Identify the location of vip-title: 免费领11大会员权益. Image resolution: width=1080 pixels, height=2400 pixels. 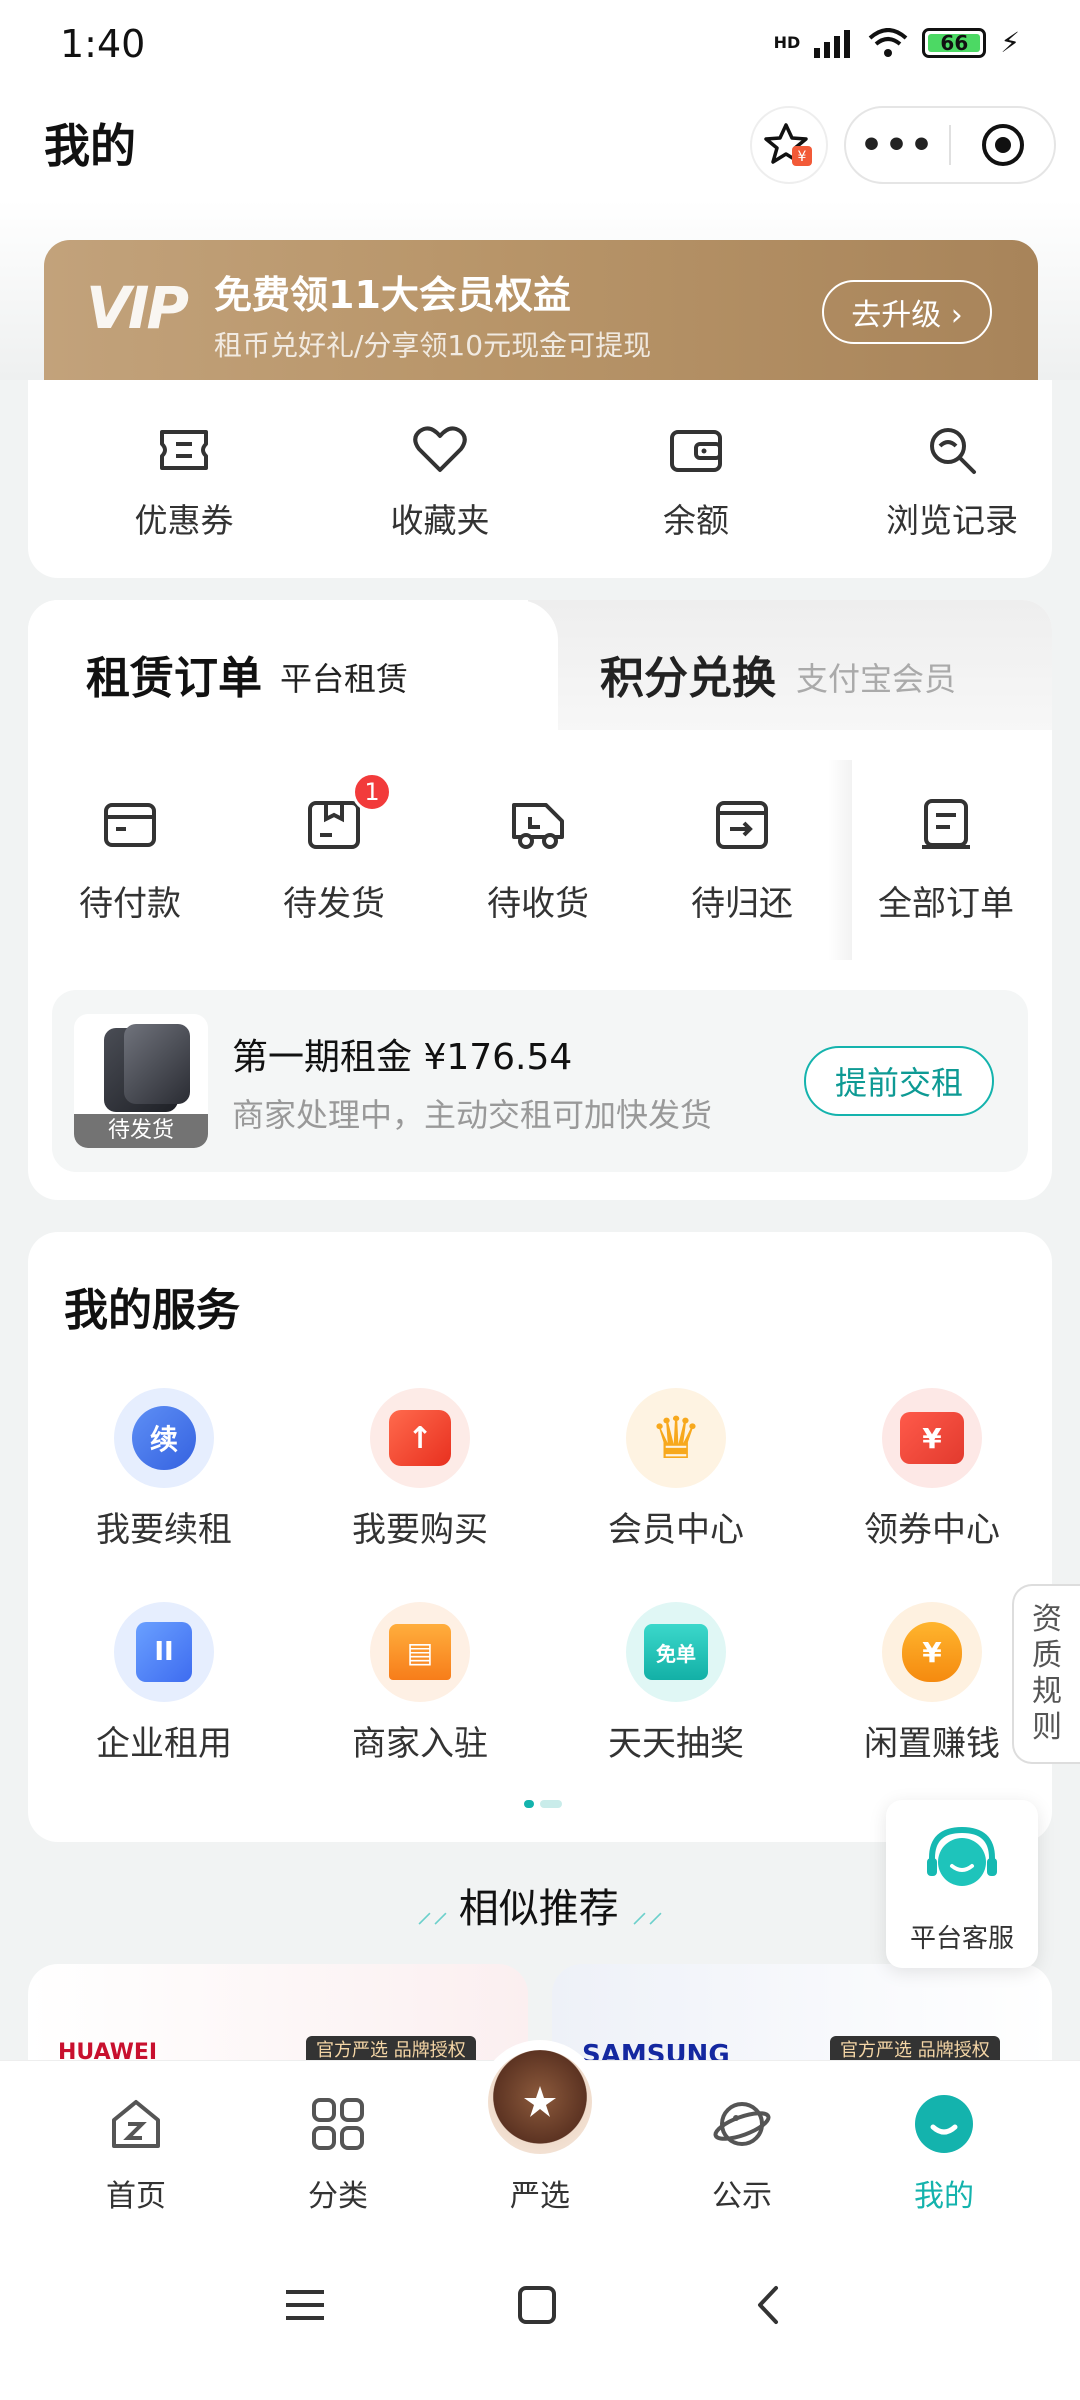
(392, 295).